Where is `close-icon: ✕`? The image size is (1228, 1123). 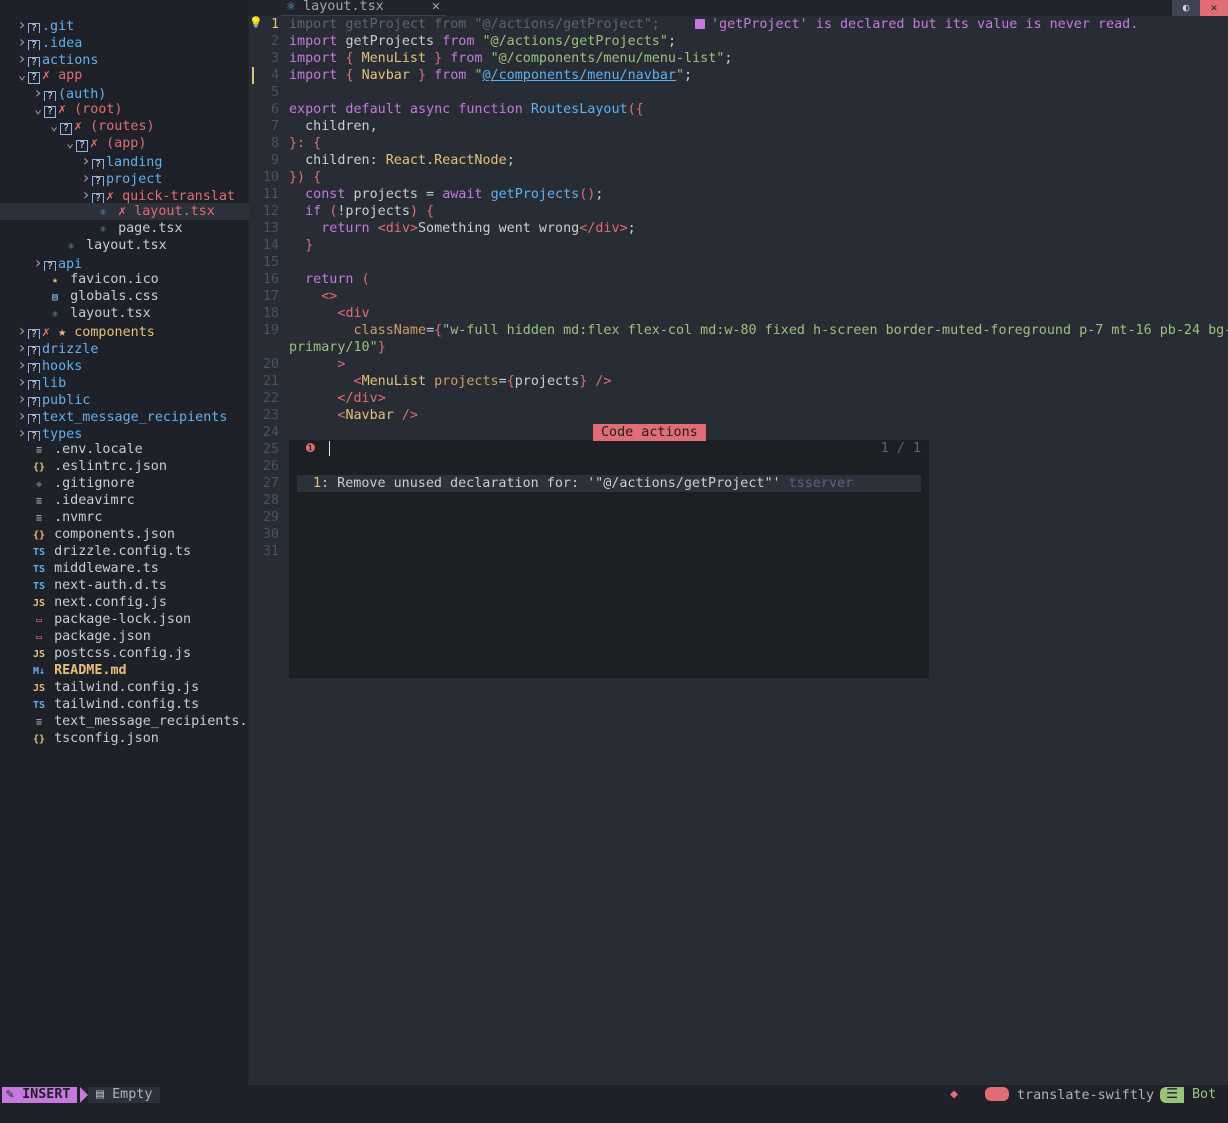 close-icon: ✕ is located at coordinates (1214, 8).